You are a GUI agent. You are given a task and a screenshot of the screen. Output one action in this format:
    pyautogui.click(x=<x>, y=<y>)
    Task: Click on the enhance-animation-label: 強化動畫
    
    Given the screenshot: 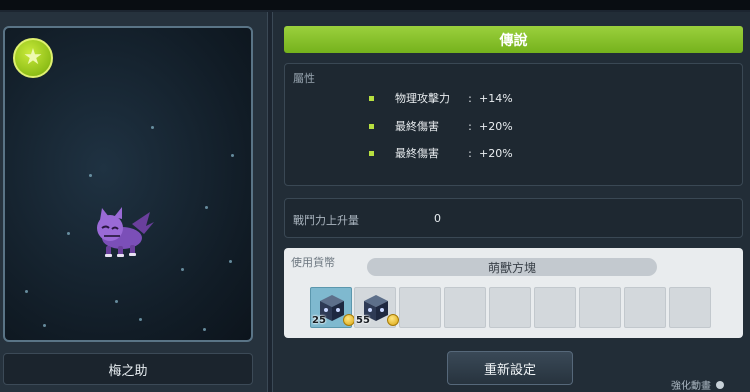 What is the action you would take?
    pyautogui.click(x=691, y=386)
    